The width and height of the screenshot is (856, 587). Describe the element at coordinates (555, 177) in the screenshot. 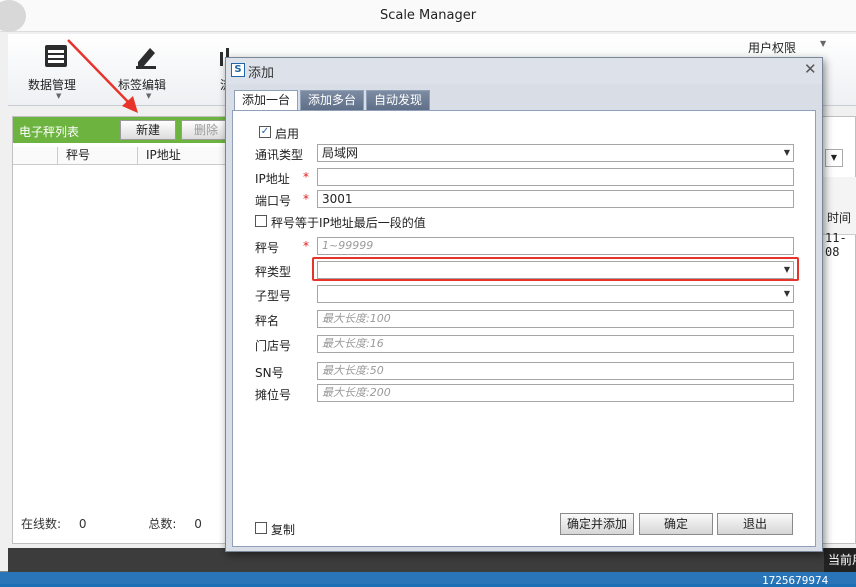

I see `ip-input` at that location.